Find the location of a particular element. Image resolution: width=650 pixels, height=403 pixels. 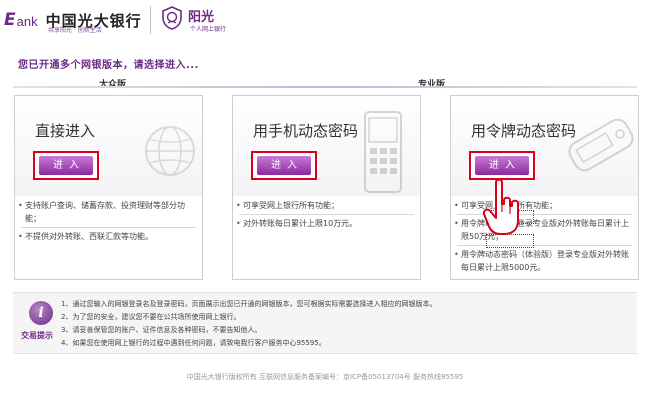

hand-pointer-icon is located at coordinates (500, 206).